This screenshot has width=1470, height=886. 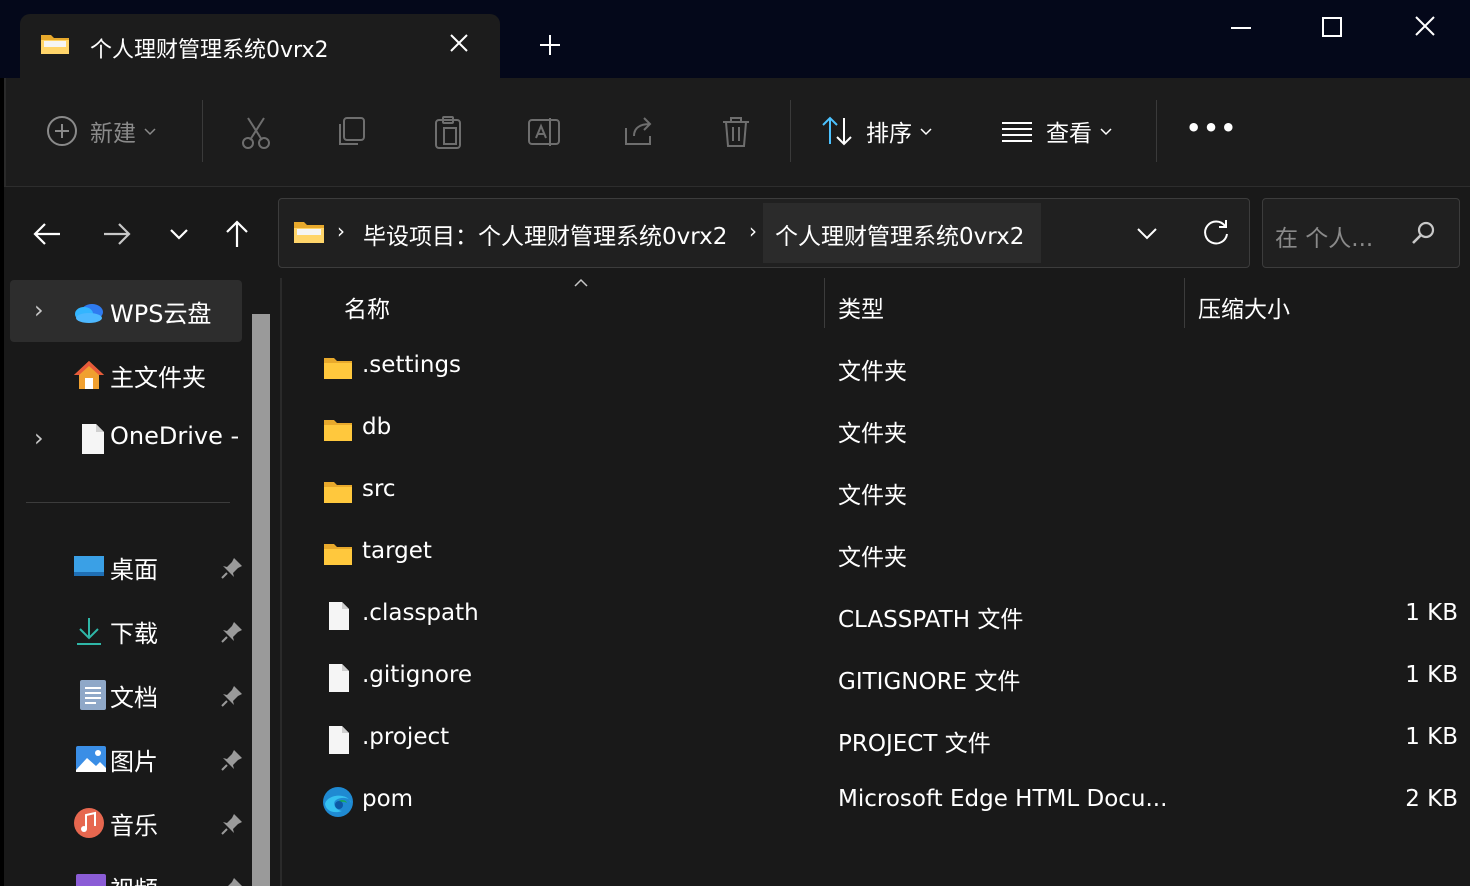 I want to click on column-header-name: 名称, so click(x=367, y=307).